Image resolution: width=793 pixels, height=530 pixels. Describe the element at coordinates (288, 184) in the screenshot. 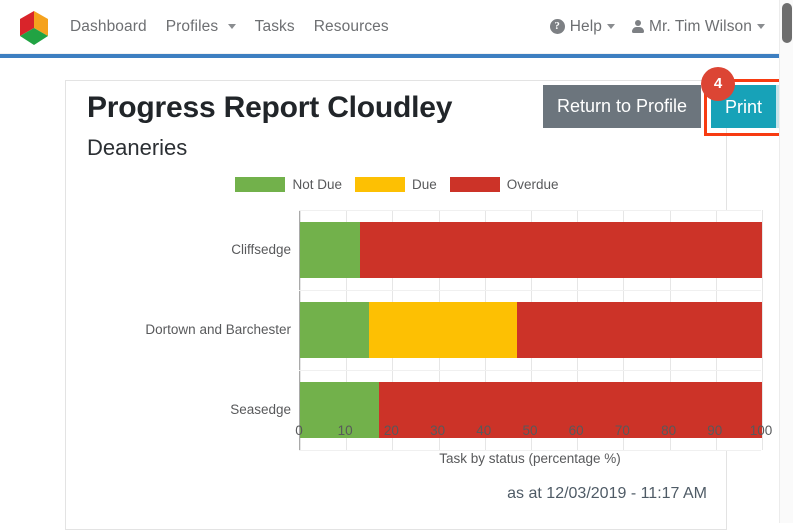

I see `legend-item-not-due: Not Due` at that location.